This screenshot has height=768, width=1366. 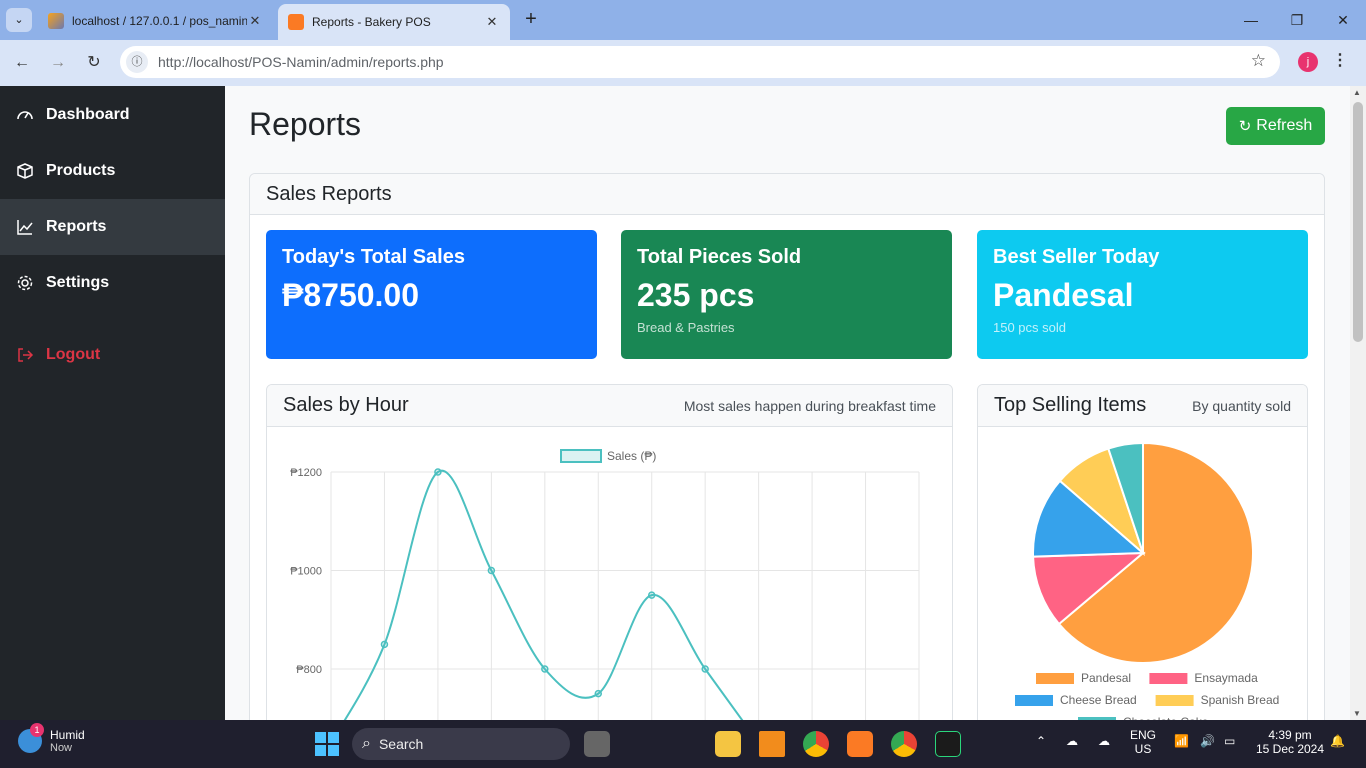 I want to click on scrollbar-thumb, so click(x=1358, y=222).